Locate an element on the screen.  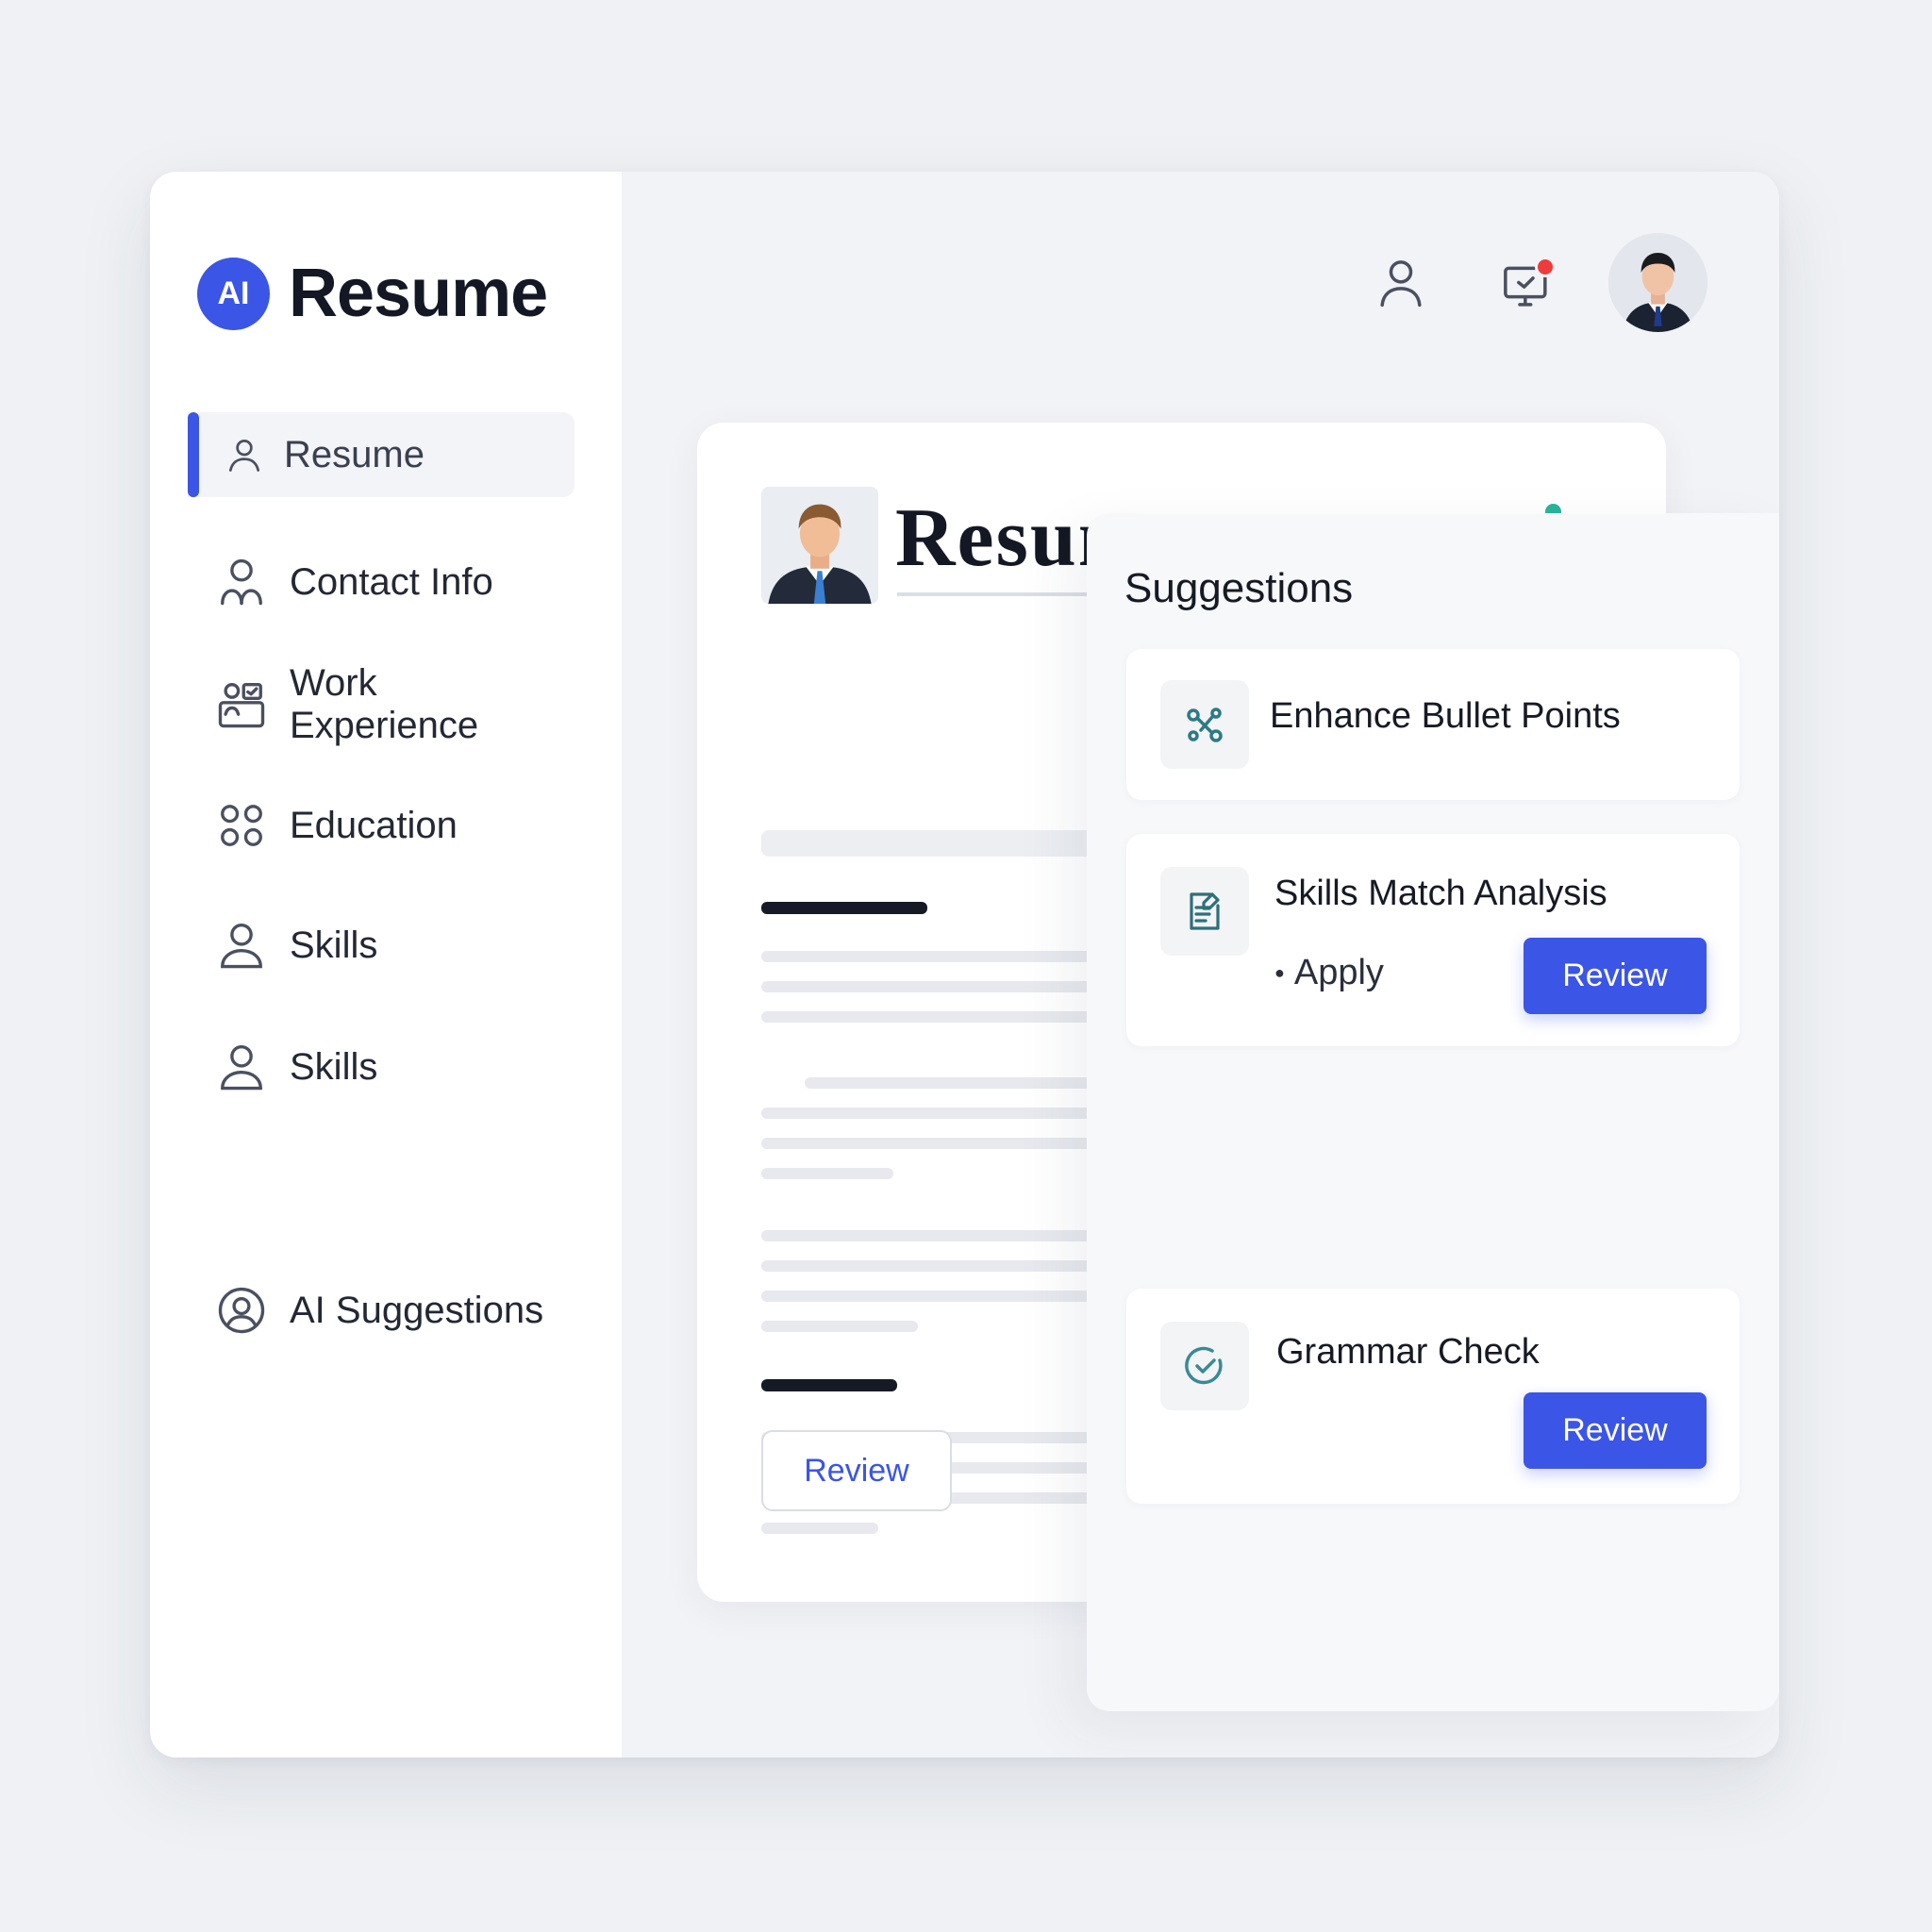
app-logo: AI Resume is located at coordinates (372, 293).